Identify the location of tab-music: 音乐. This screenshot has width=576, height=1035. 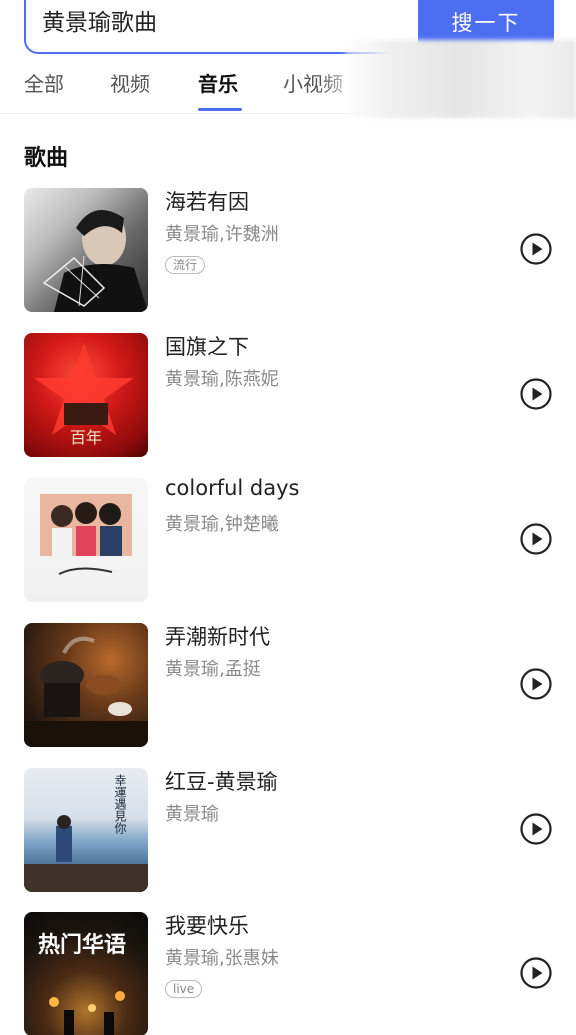
(218, 88).